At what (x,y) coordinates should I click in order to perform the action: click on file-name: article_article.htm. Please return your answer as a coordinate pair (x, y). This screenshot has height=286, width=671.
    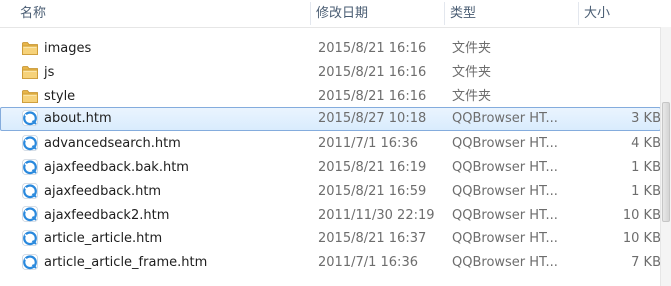
    Looking at the image, I should click on (103, 239).